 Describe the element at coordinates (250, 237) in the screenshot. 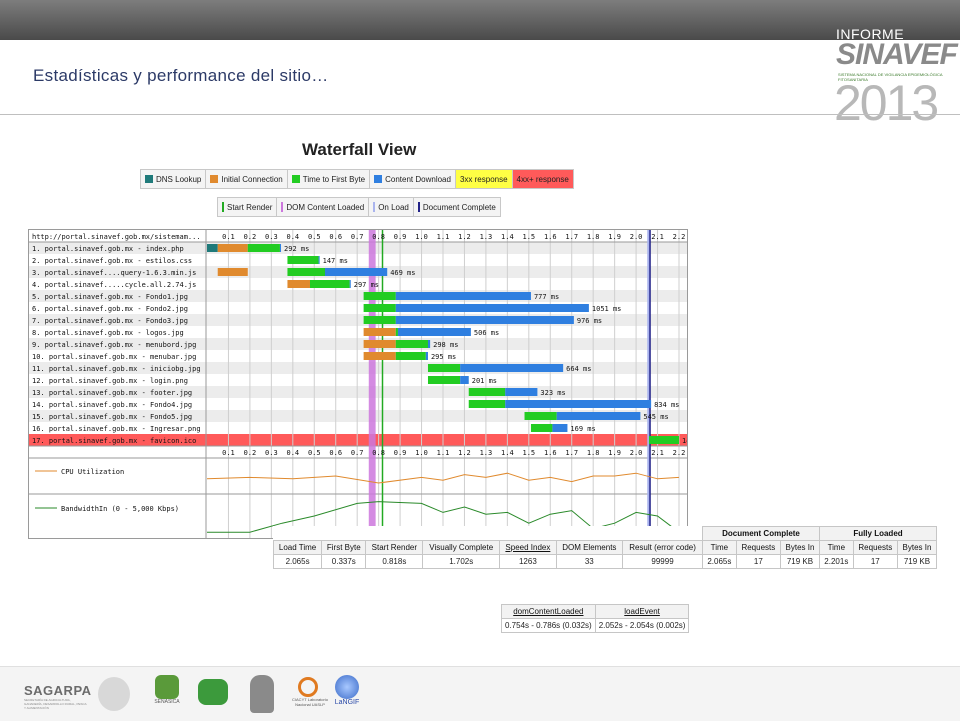

I see `axis-tick-label: 0.2` at that location.